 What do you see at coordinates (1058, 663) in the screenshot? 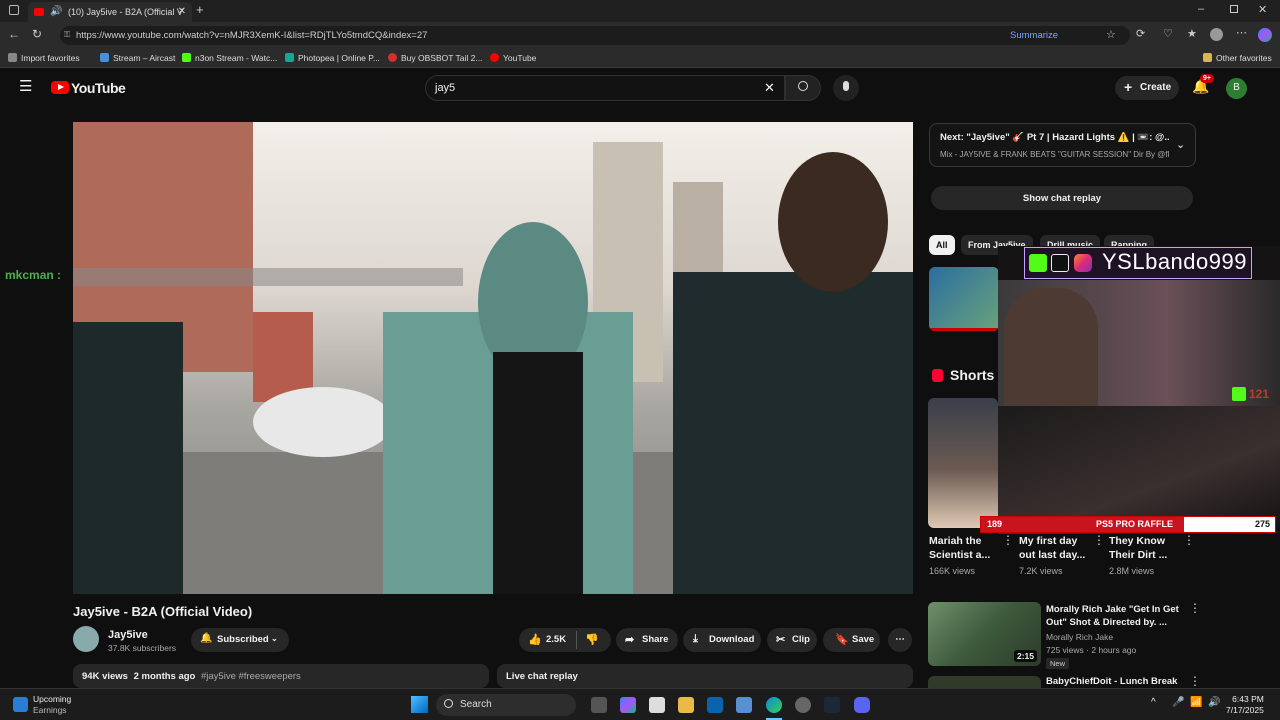
I see `new-badge: New` at bounding box center [1058, 663].